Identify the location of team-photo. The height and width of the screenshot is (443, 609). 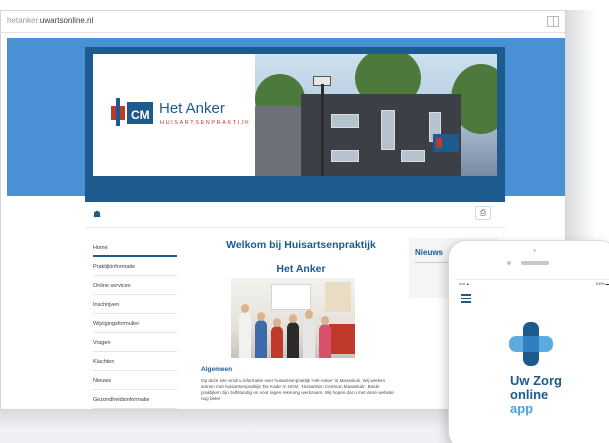
(293, 318).